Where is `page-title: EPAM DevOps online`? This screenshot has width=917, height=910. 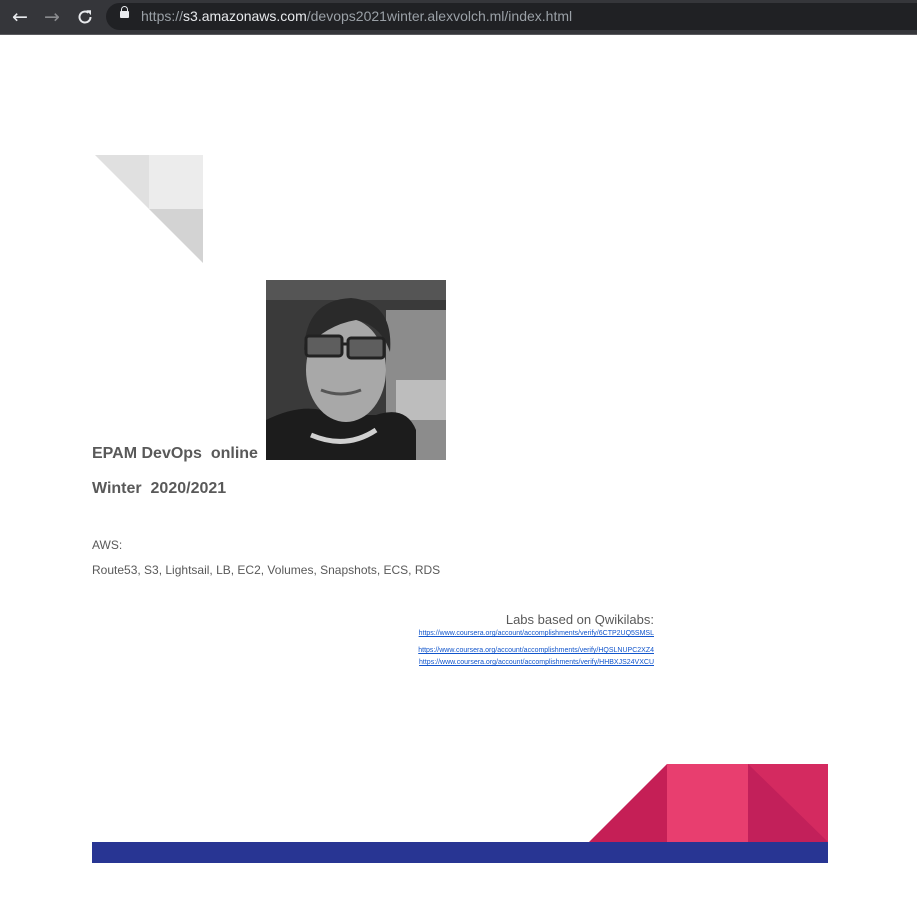 page-title: EPAM DevOps online is located at coordinates (175, 453).